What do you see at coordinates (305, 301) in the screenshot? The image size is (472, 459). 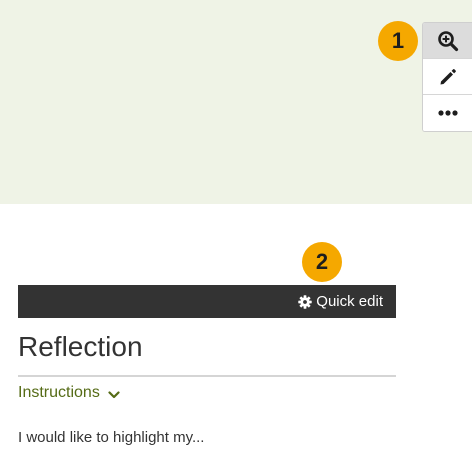 I see `gear-icon` at bounding box center [305, 301].